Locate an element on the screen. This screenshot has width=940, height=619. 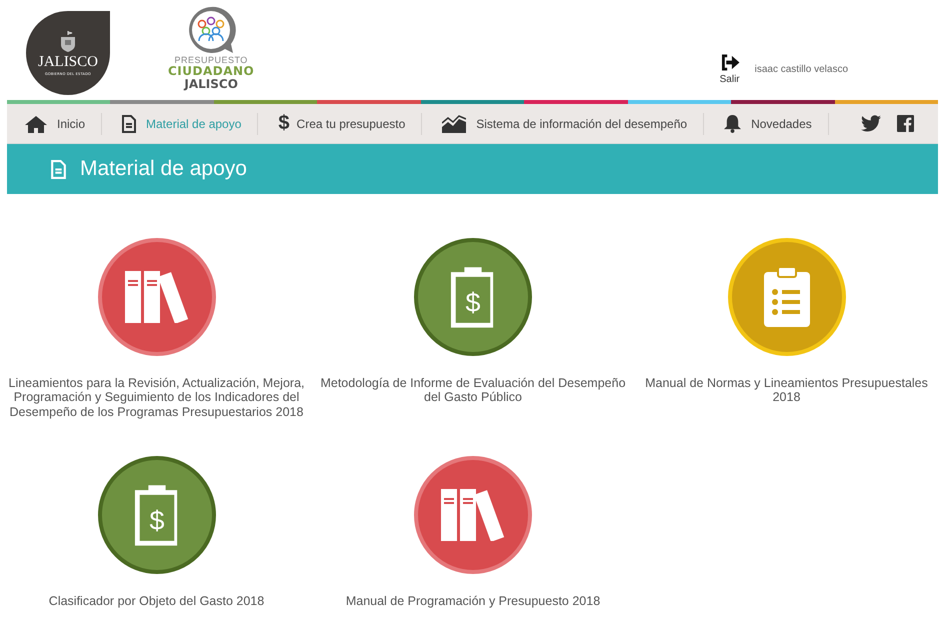
logo-caption: JALISCO is located at coordinates (211, 85).